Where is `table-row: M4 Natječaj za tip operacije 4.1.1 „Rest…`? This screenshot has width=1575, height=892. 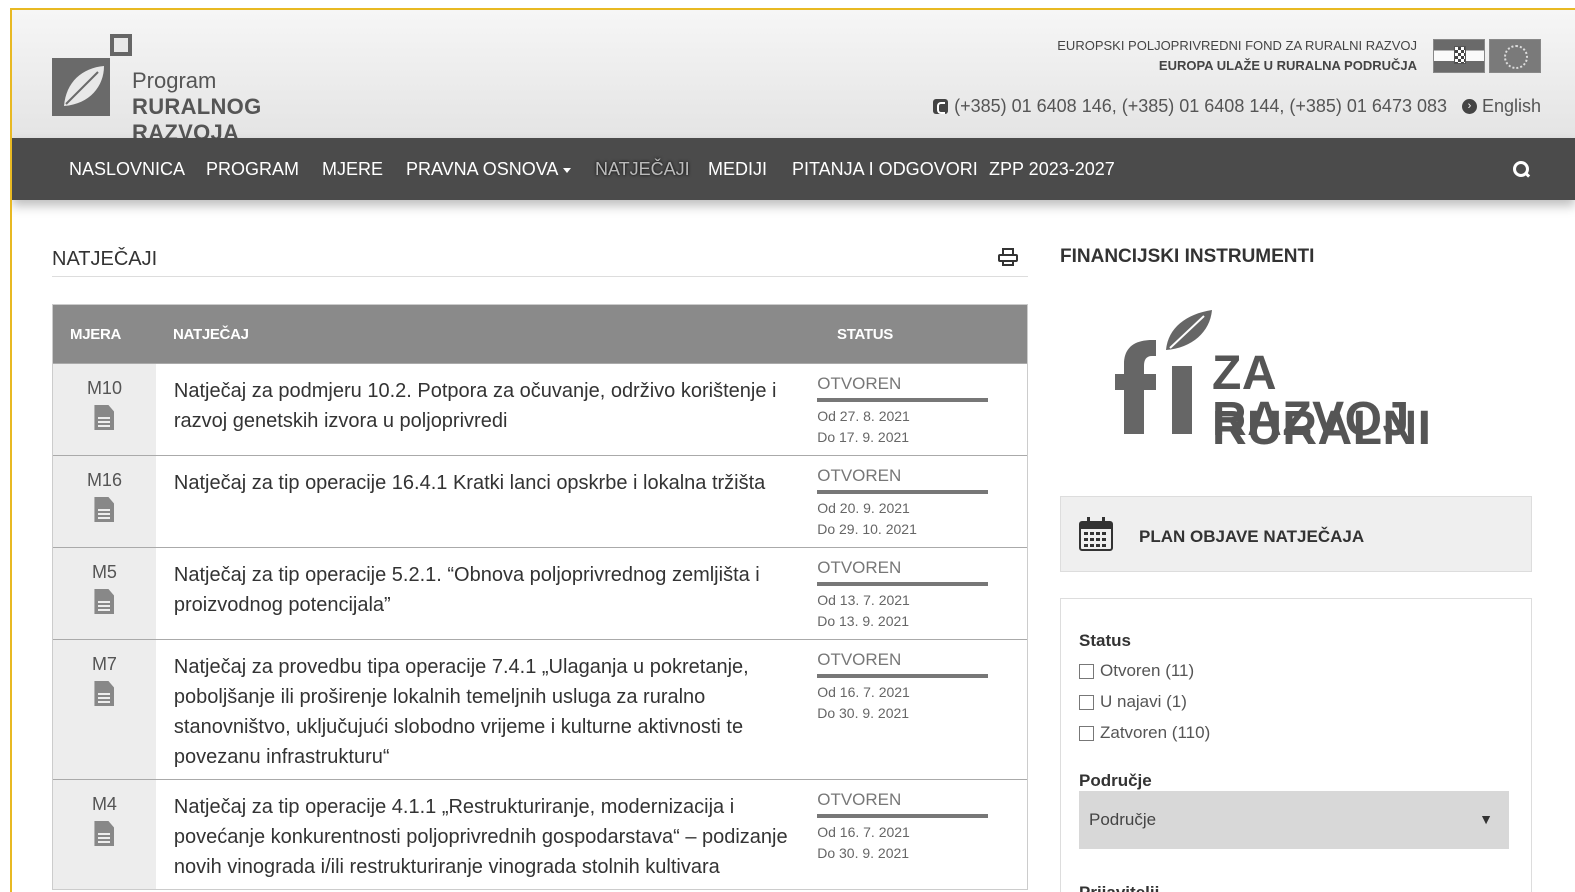
table-row: M4 Natječaj za tip operacije 4.1.1 „Rest… is located at coordinates (540, 834).